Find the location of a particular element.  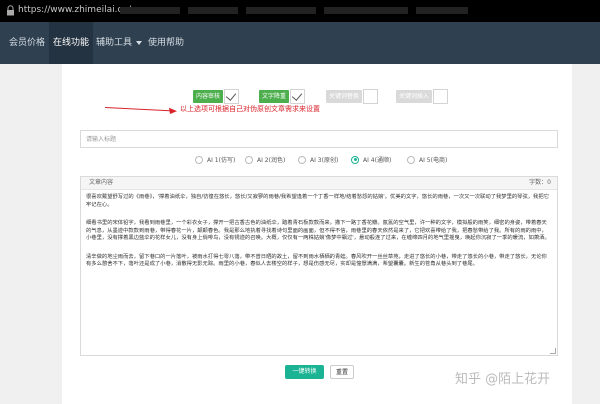

radio-ai-2: AI 2(润色) is located at coordinates (265, 160).